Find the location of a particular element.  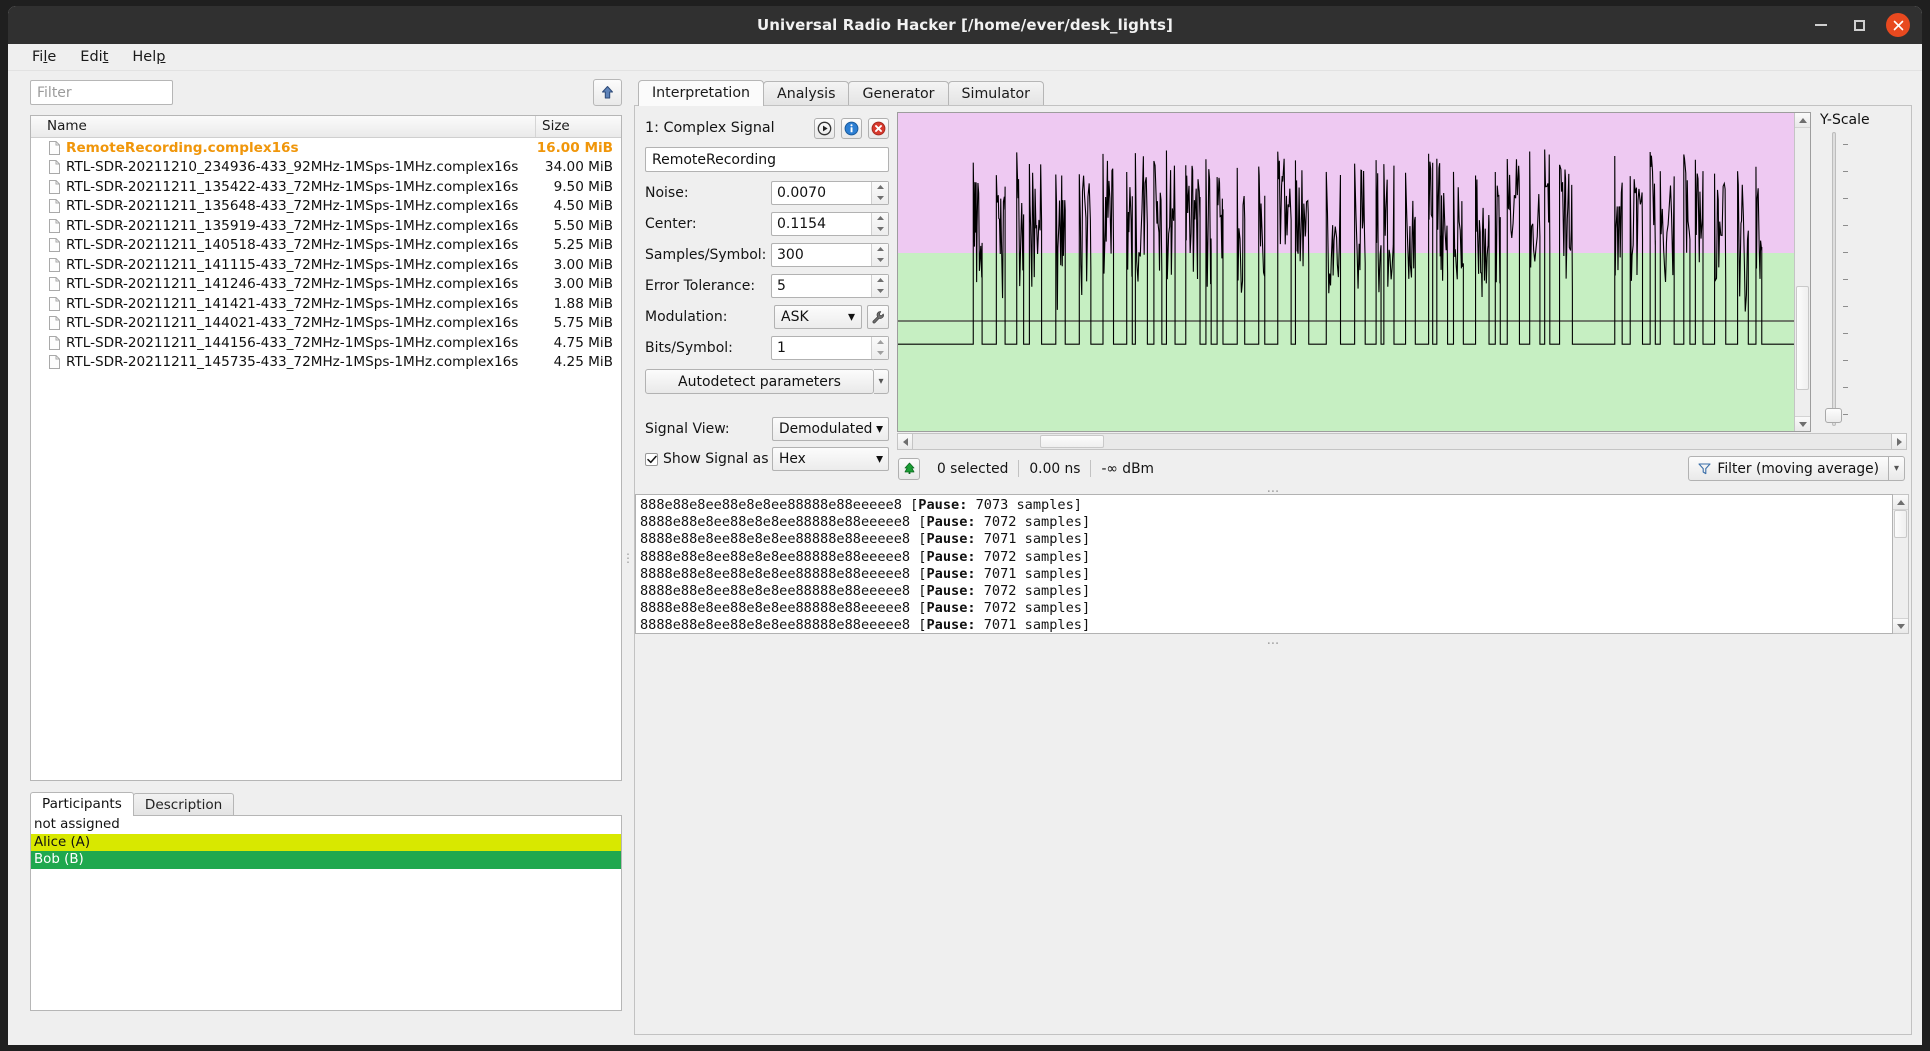

noise-stepper is located at coordinates (830, 192).